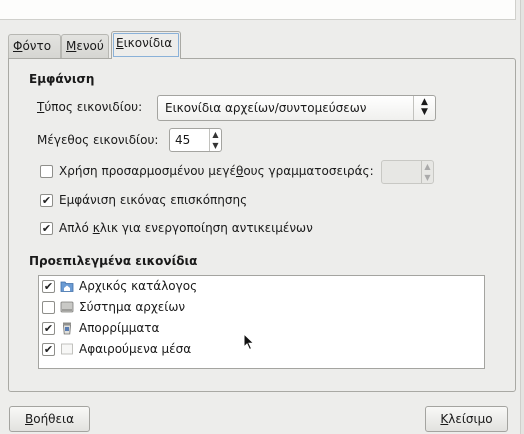 The width and height of the screenshot is (524, 434). Describe the element at coordinates (266, 108) in the screenshot. I see `icon-type-value: Εικονίδια αρχείων/συντομεύσεων` at that location.